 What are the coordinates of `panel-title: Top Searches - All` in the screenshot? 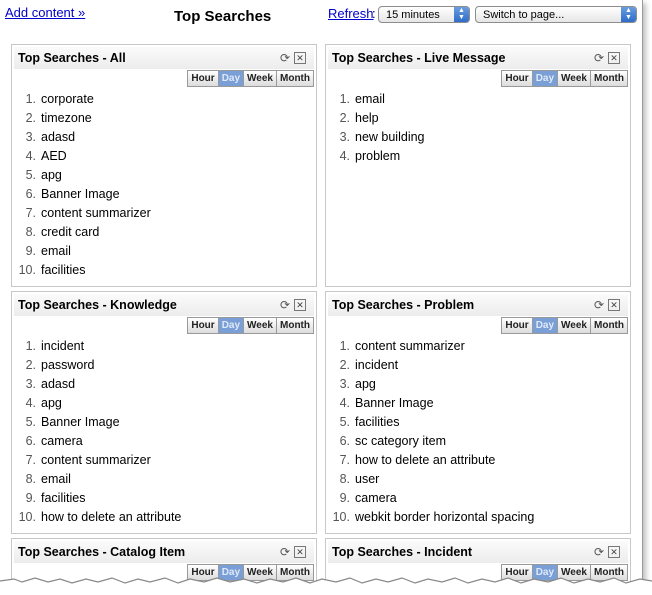 It's located at (72, 58).